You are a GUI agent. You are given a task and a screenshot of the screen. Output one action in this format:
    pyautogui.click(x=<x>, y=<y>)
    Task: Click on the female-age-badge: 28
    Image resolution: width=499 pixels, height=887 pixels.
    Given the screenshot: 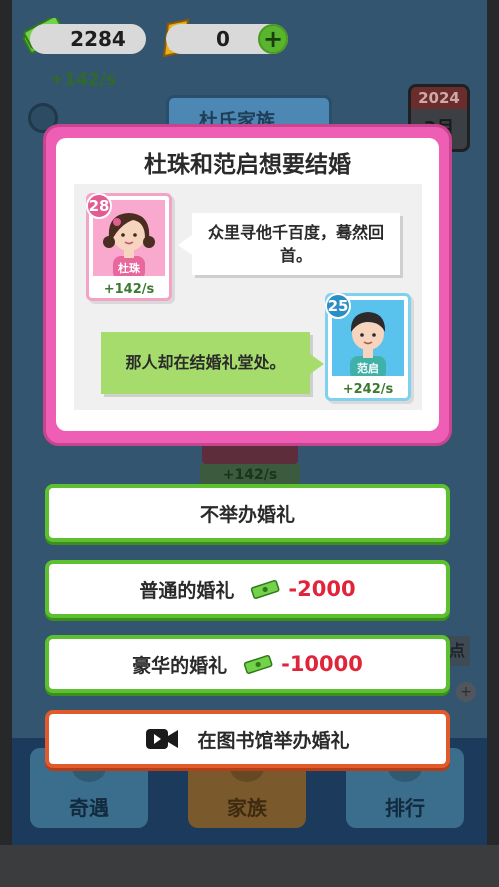 What is the action you would take?
    pyautogui.click(x=99, y=206)
    